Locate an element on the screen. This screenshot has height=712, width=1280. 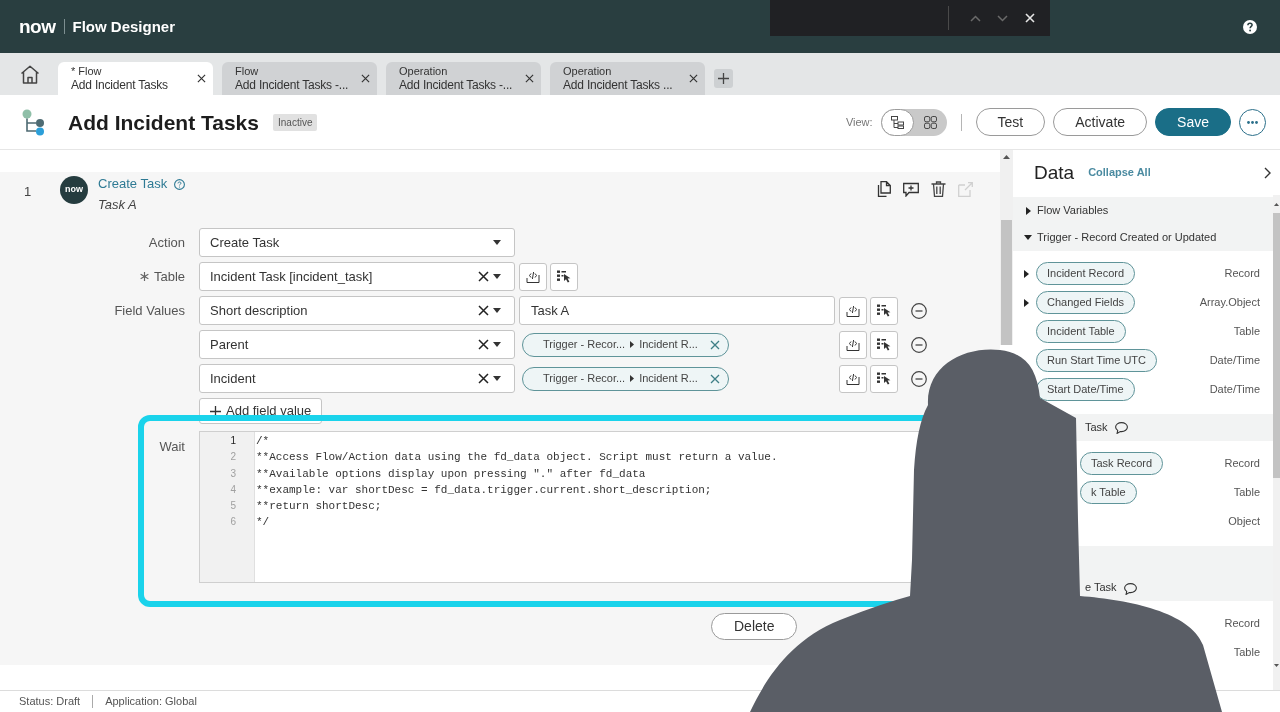
chevron-right-icon is located at coordinates (1267, 172).